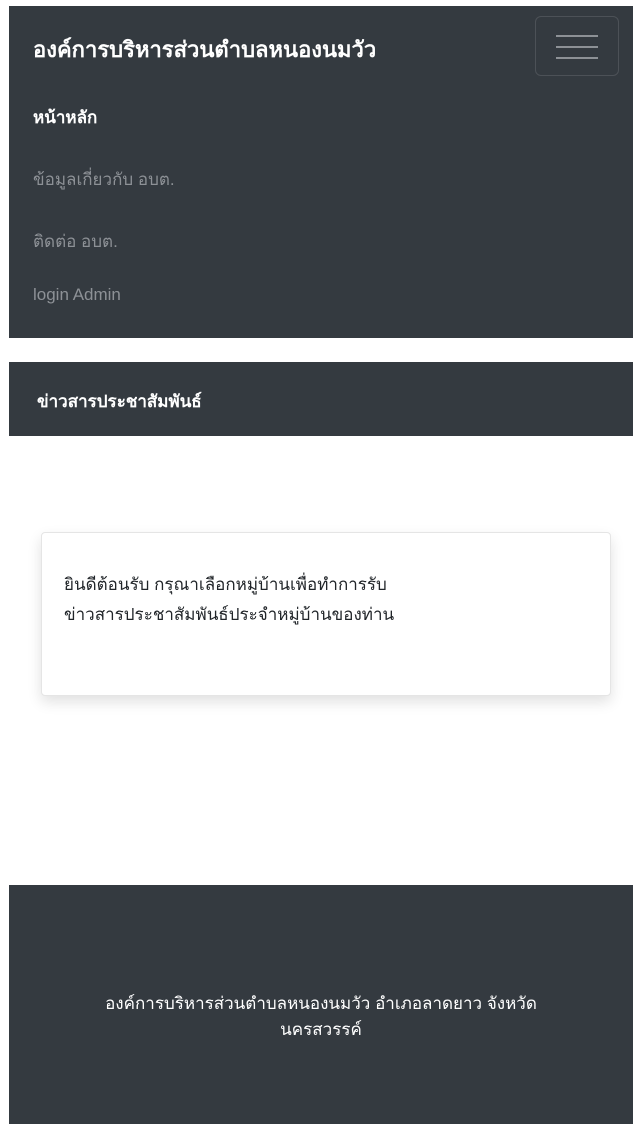 This screenshot has height=1124, width=633. What do you see at coordinates (104, 179) in the screenshot?
I see `nav-item-about: ข้อมูลเกี่ยวกับ อบต.` at bounding box center [104, 179].